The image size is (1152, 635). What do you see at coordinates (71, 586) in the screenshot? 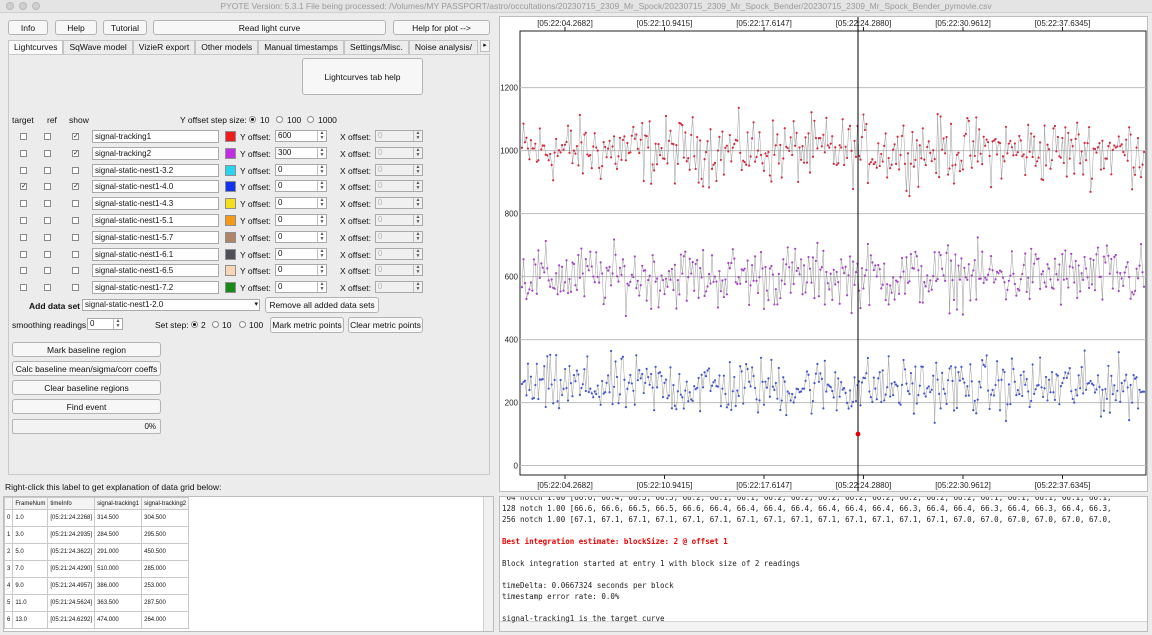
I see `grid-cell: [05:21:24.4957]` at bounding box center [71, 586].